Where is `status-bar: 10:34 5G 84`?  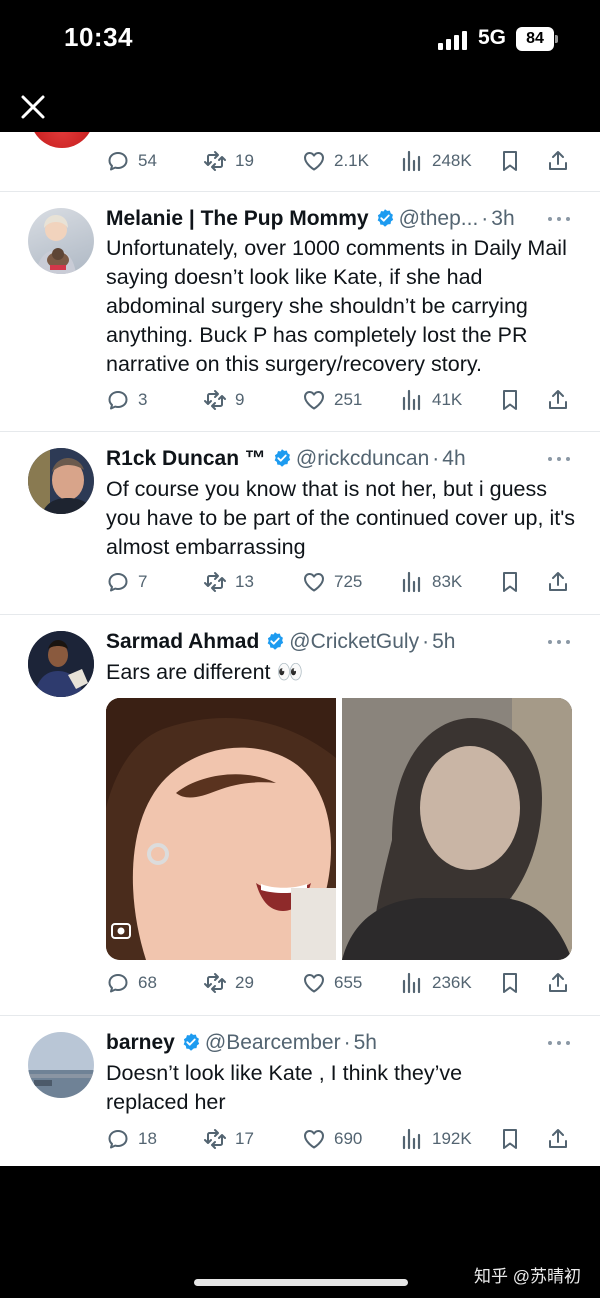
status-bar: 10:34 5G 84 is located at coordinates (300, 40).